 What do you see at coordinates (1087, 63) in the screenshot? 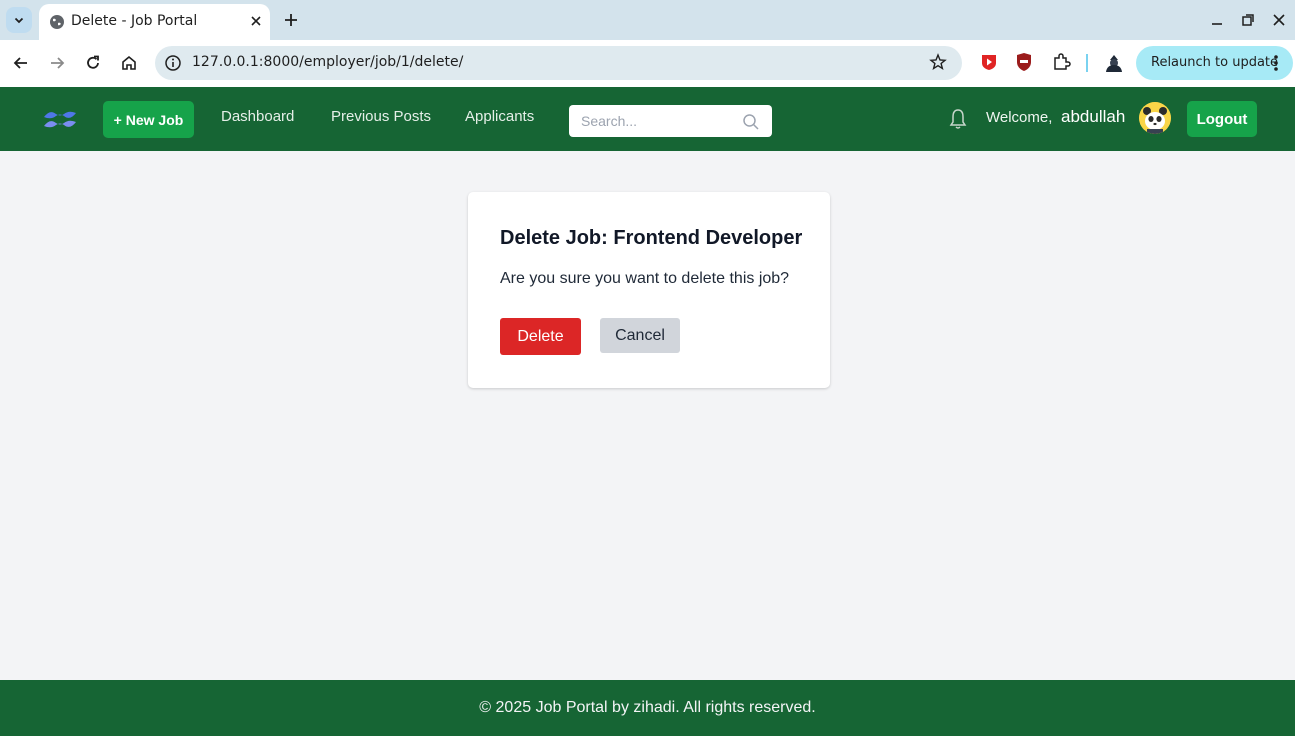
I see `toolbar-divider` at bounding box center [1087, 63].